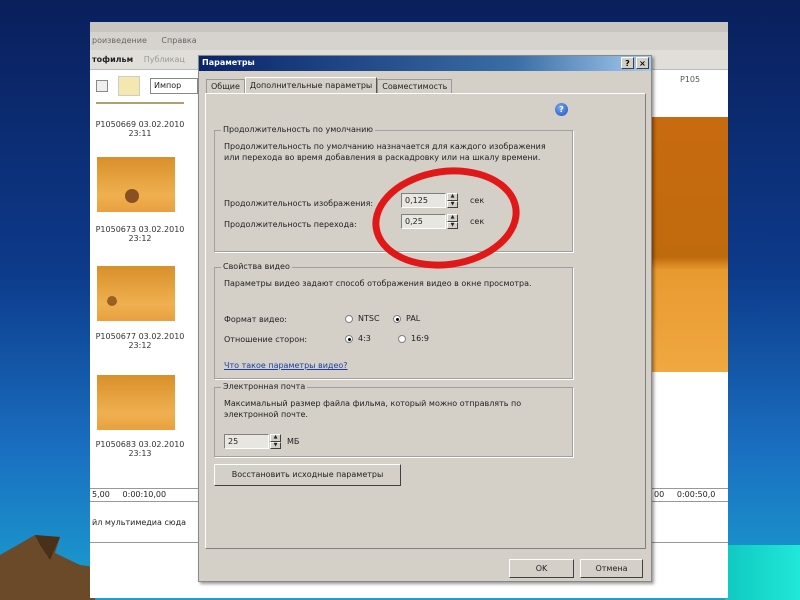  What do you see at coordinates (139, 522) in the screenshot?
I see `timeline-track-hint: йл мультимедиа сюда` at bounding box center [139, 522].